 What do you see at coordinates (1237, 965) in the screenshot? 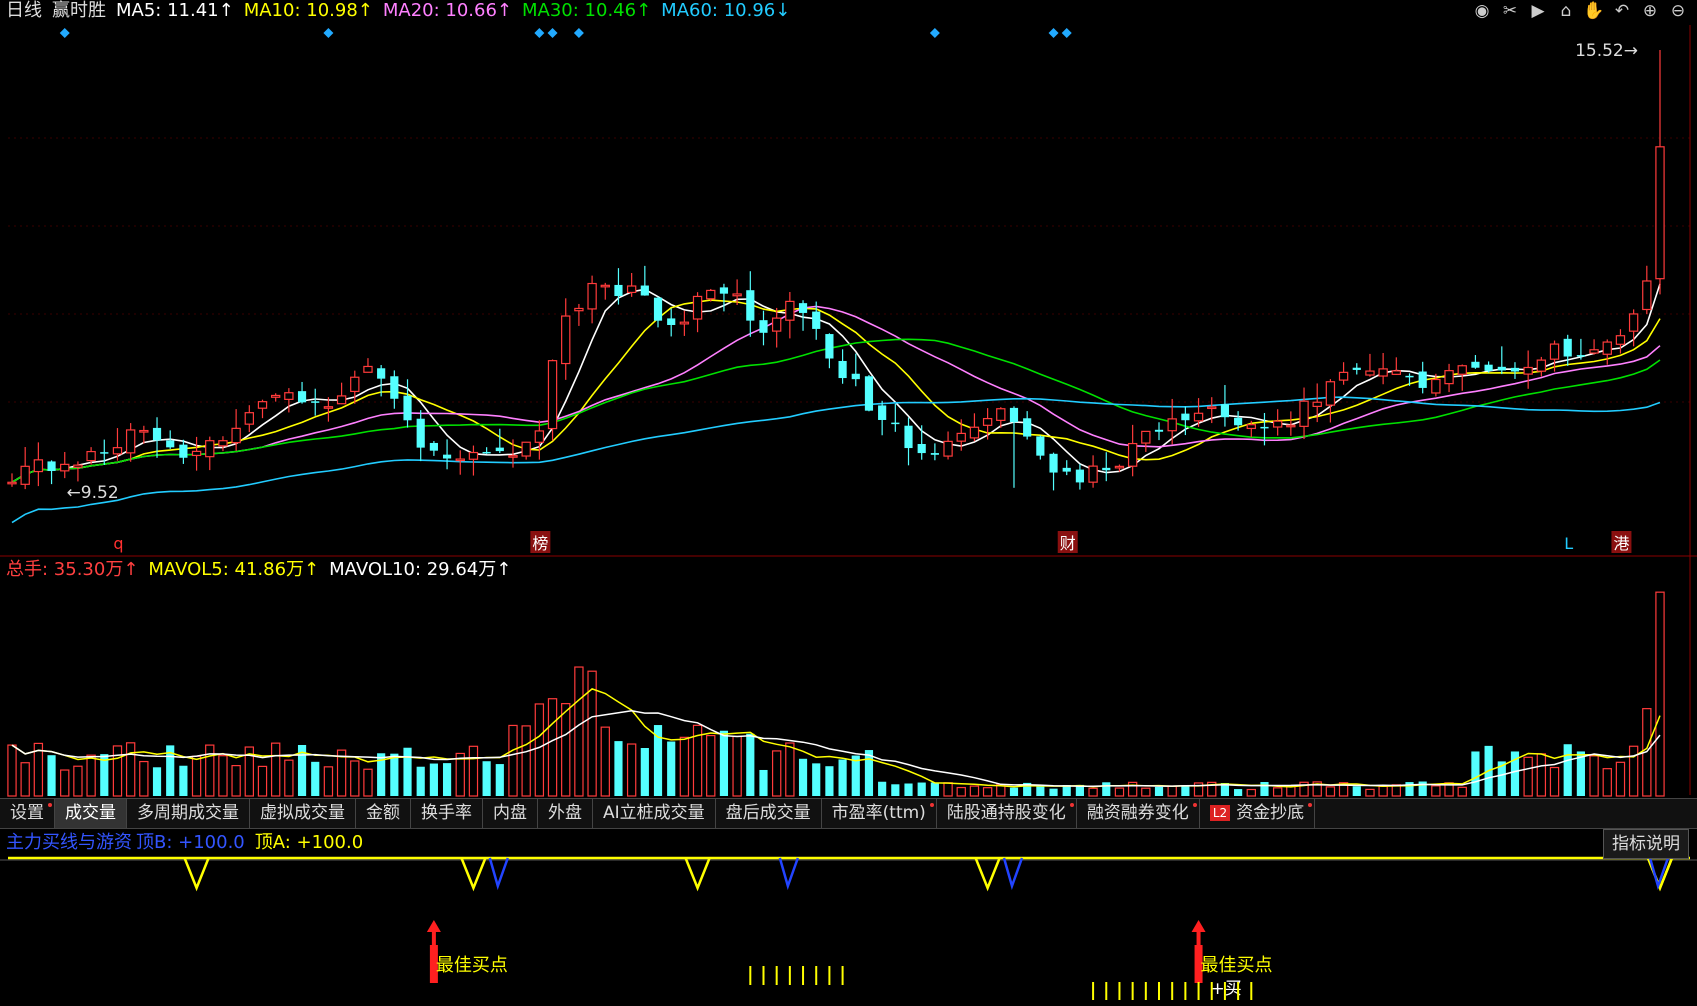
I see `best-buy-point-label: 最佳买点` at bounding box center [1237, 965].